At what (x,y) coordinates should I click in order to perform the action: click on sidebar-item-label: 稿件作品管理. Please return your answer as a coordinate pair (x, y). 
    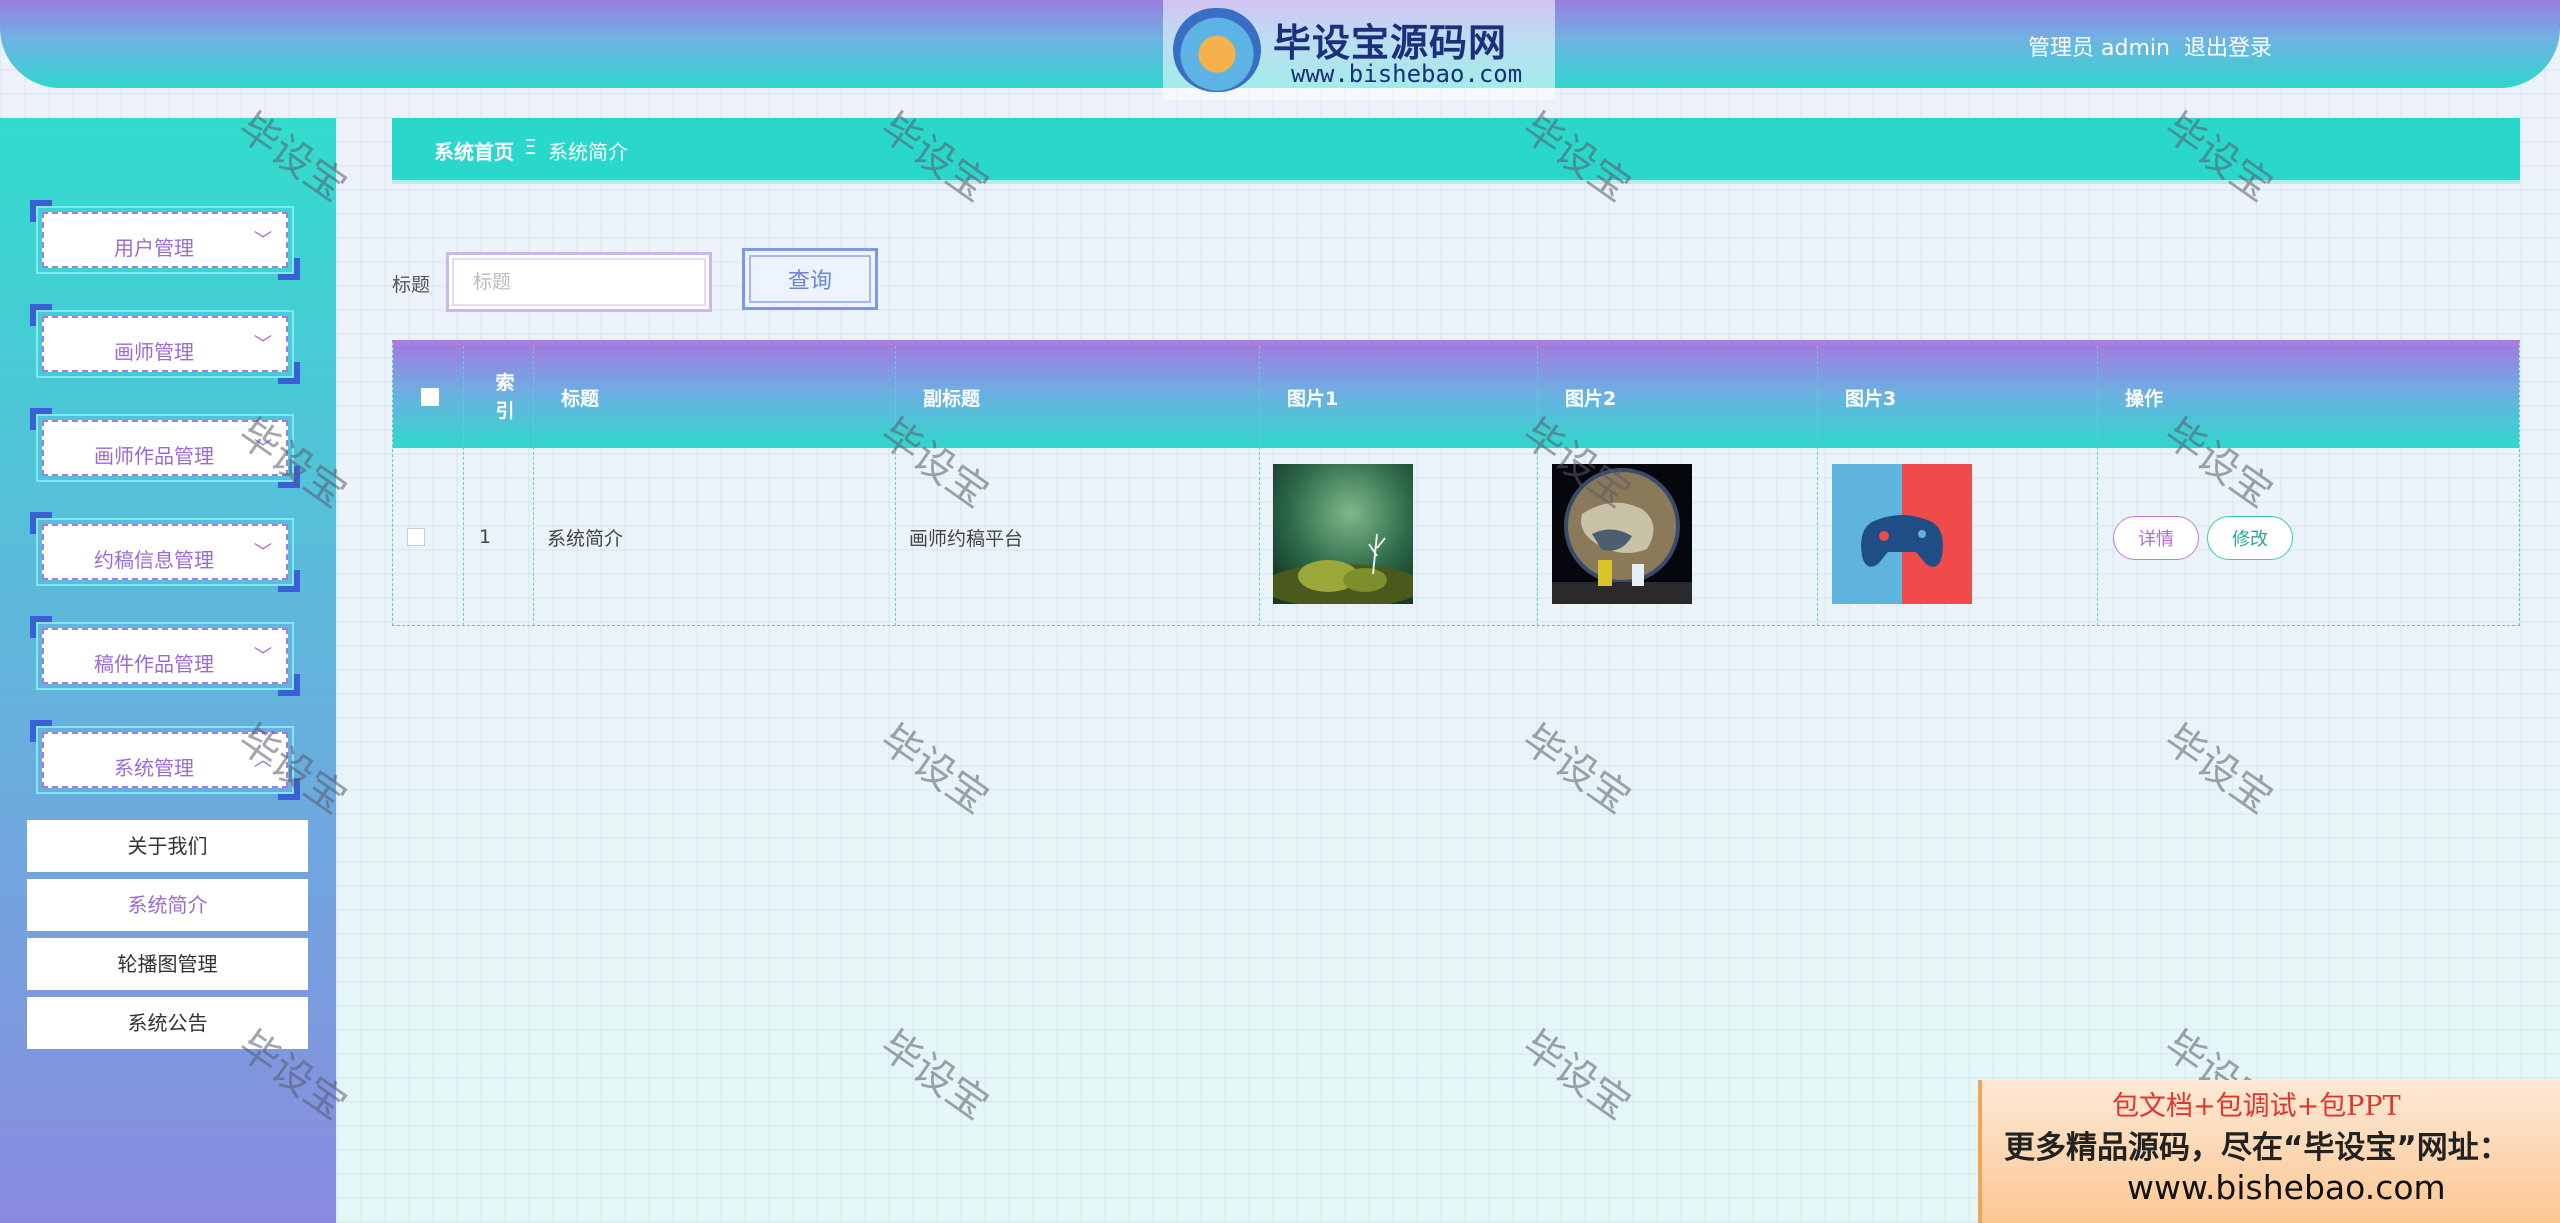
    Looking at the image, I should click on (154, 664).